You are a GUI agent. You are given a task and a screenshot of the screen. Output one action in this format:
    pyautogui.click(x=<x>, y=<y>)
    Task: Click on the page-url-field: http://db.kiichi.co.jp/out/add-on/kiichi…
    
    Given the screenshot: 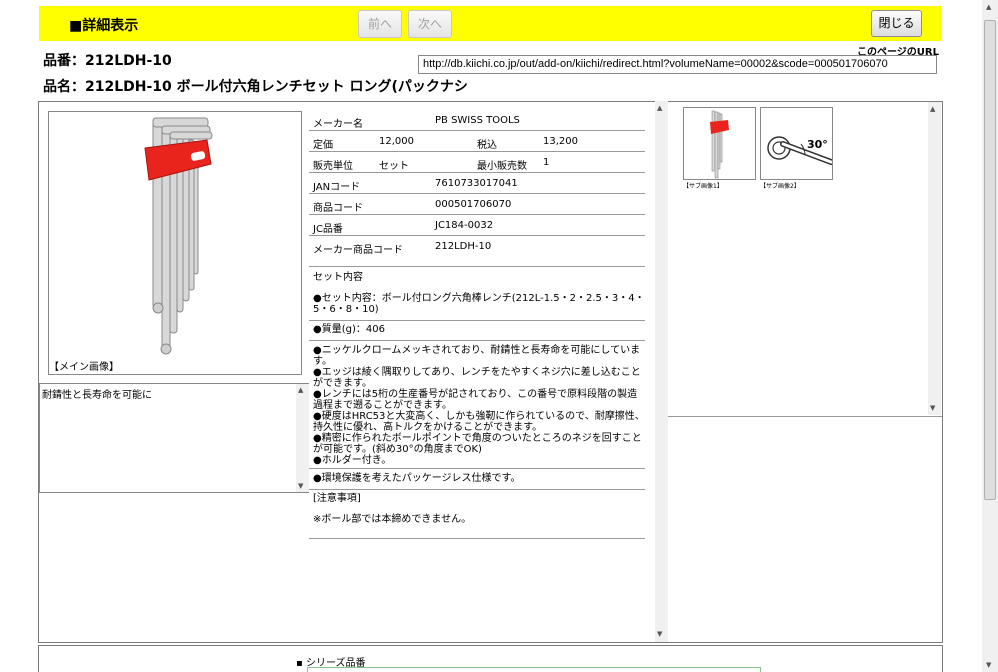 What is the action you would take?
    pyautogui.click(x=677, y=64)
    